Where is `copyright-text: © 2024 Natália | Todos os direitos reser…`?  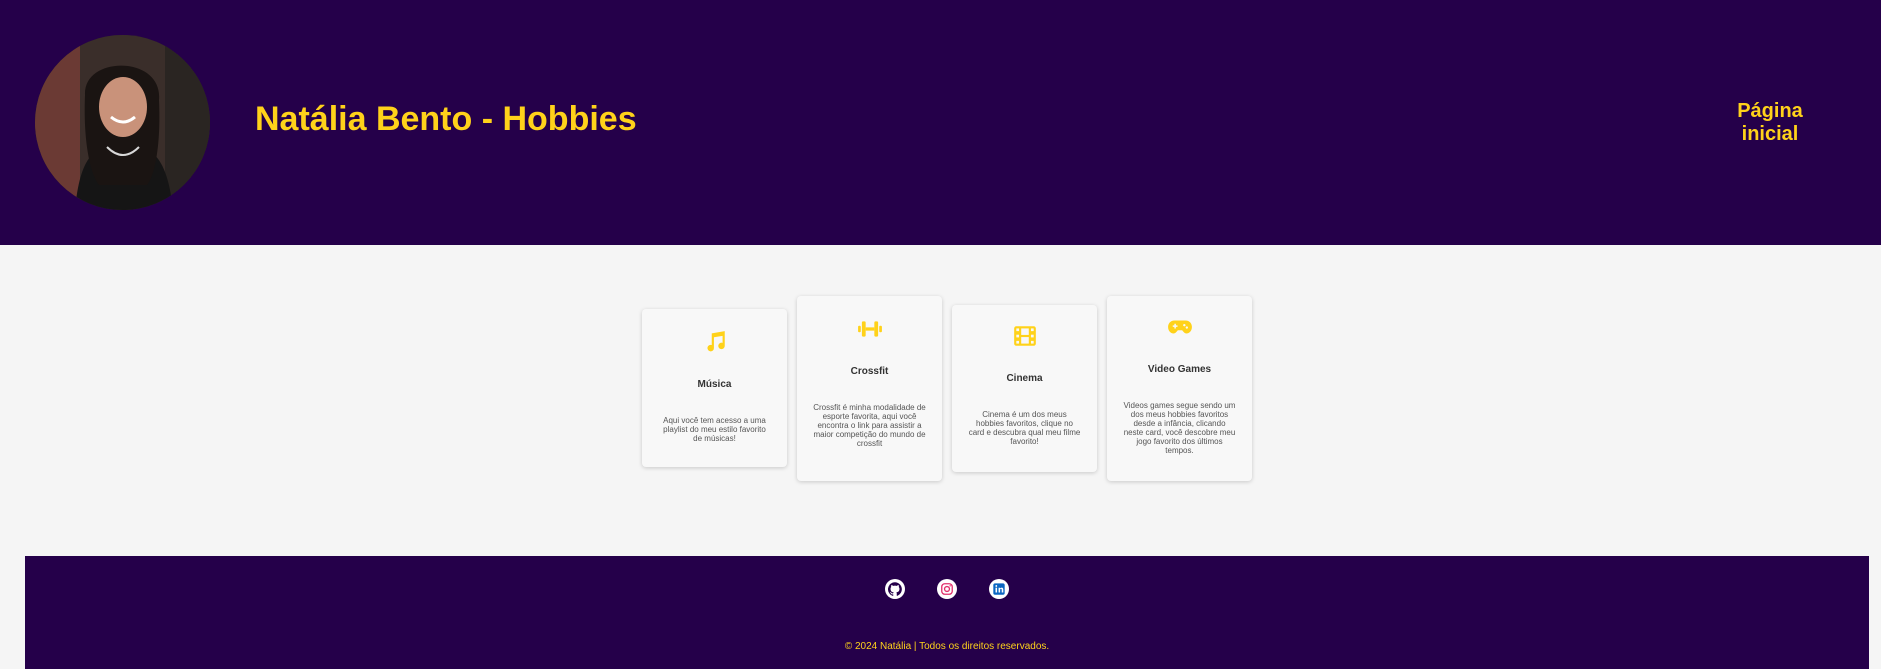 copyright-text: © 2024 Natália | Todos os direitos reser… is located at coordinates (947, 646).